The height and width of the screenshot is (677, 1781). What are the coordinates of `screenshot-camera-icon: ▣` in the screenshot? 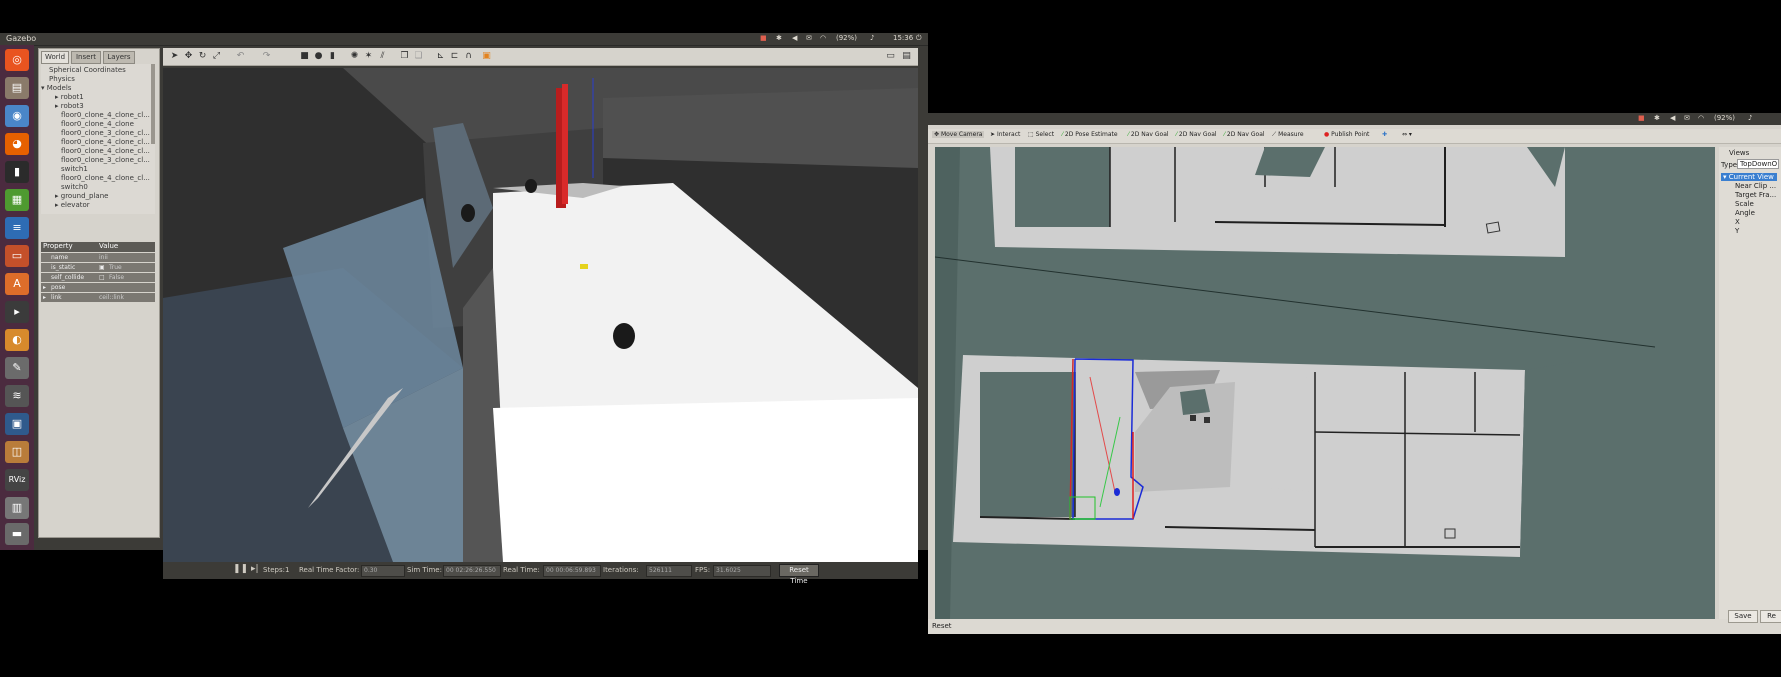 It's located at (486, 56).